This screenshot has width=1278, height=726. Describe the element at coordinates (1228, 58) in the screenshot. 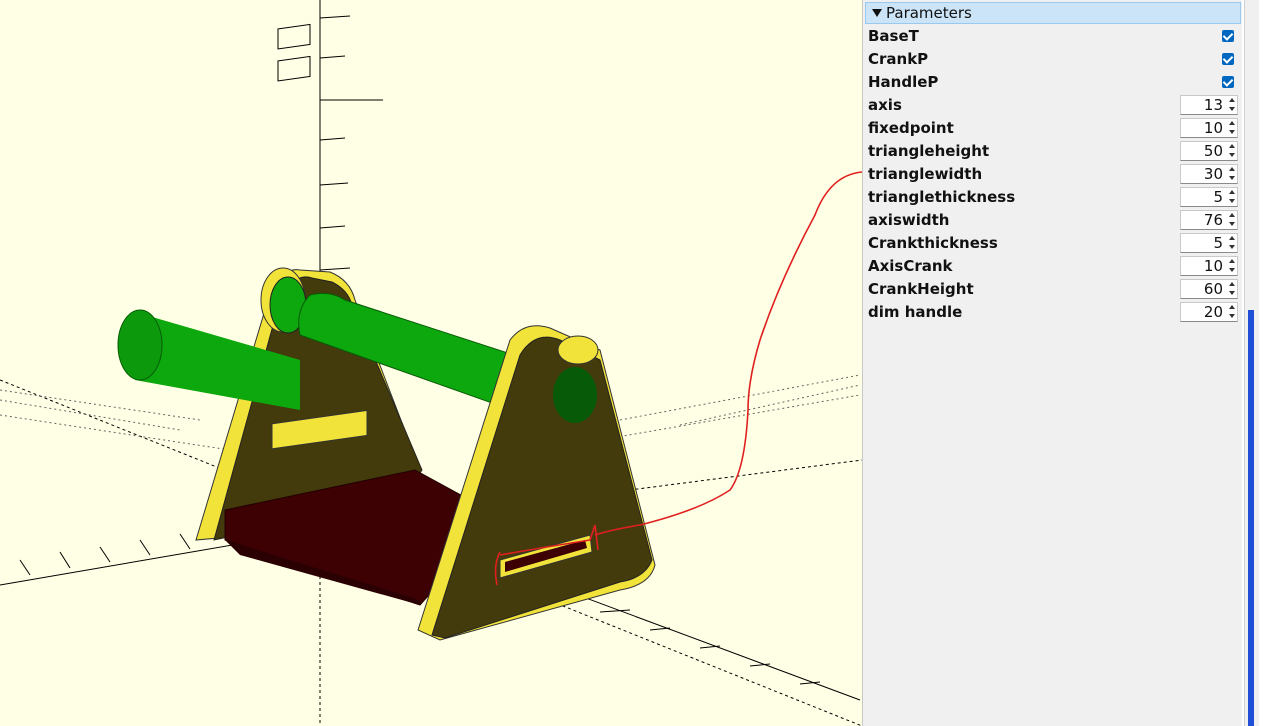

I see `crankp-checkbox` at that location.